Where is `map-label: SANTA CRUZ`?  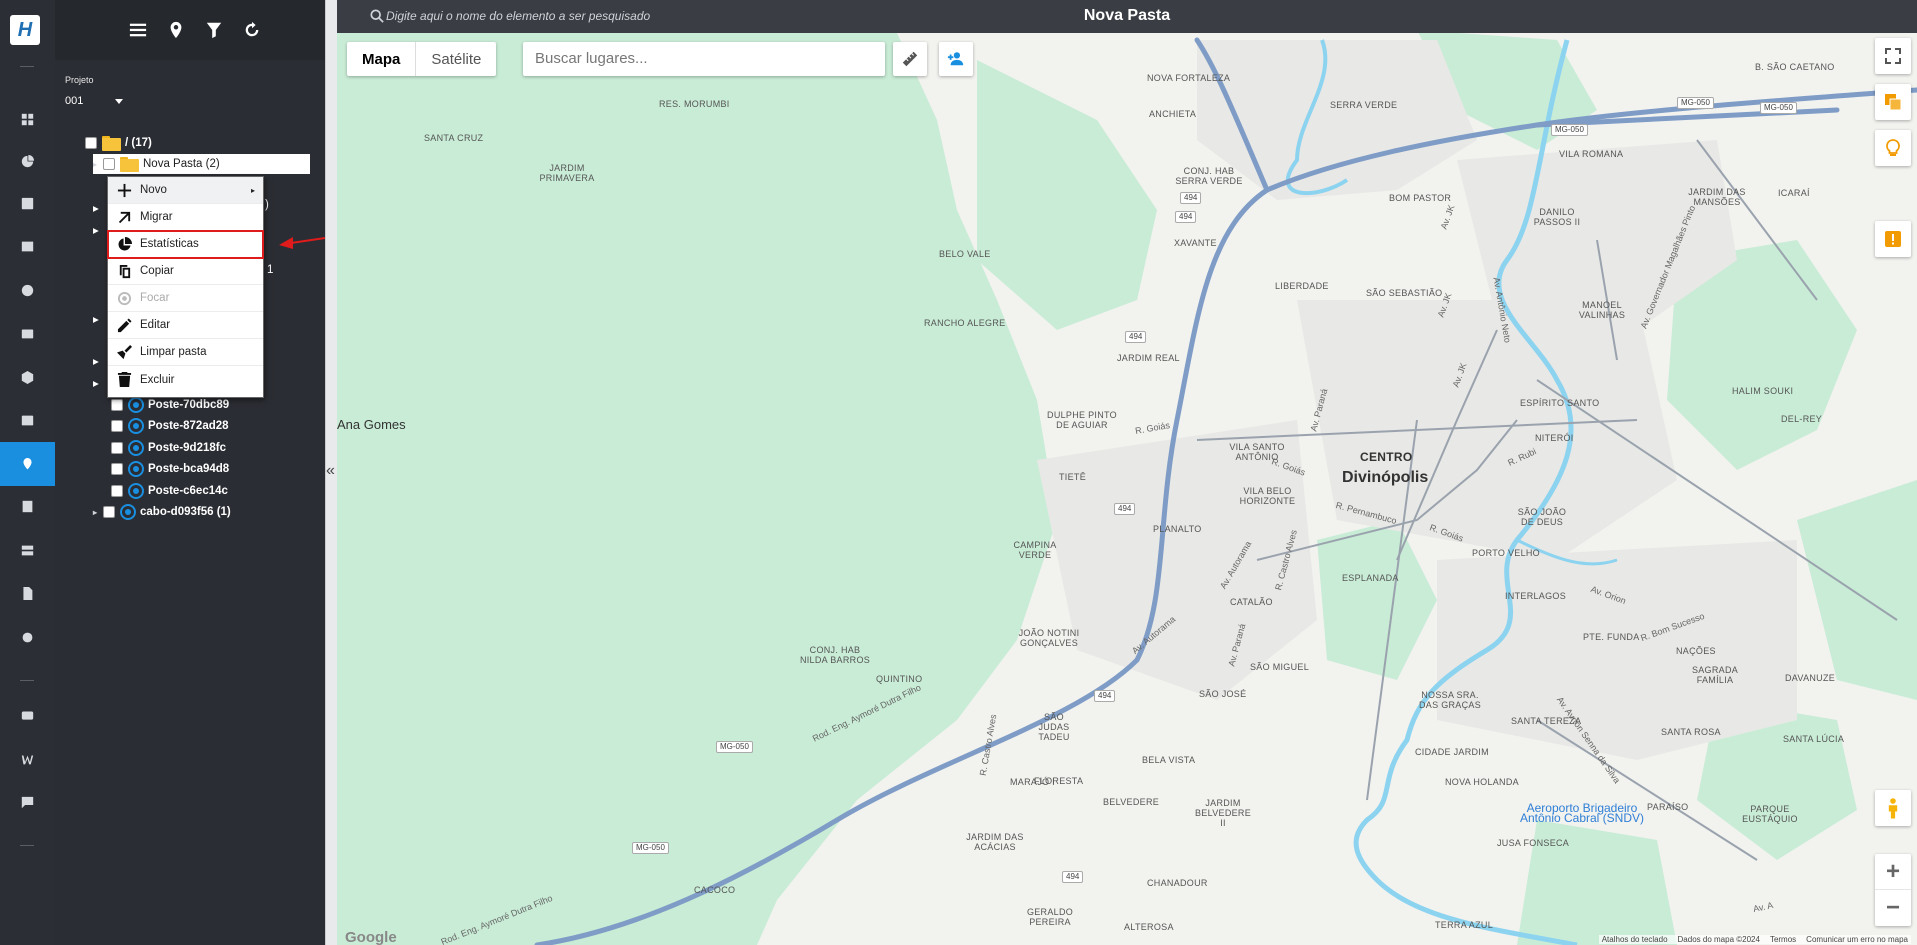
map-label: SANTA CRUZ is located at coordinates (454, 138).